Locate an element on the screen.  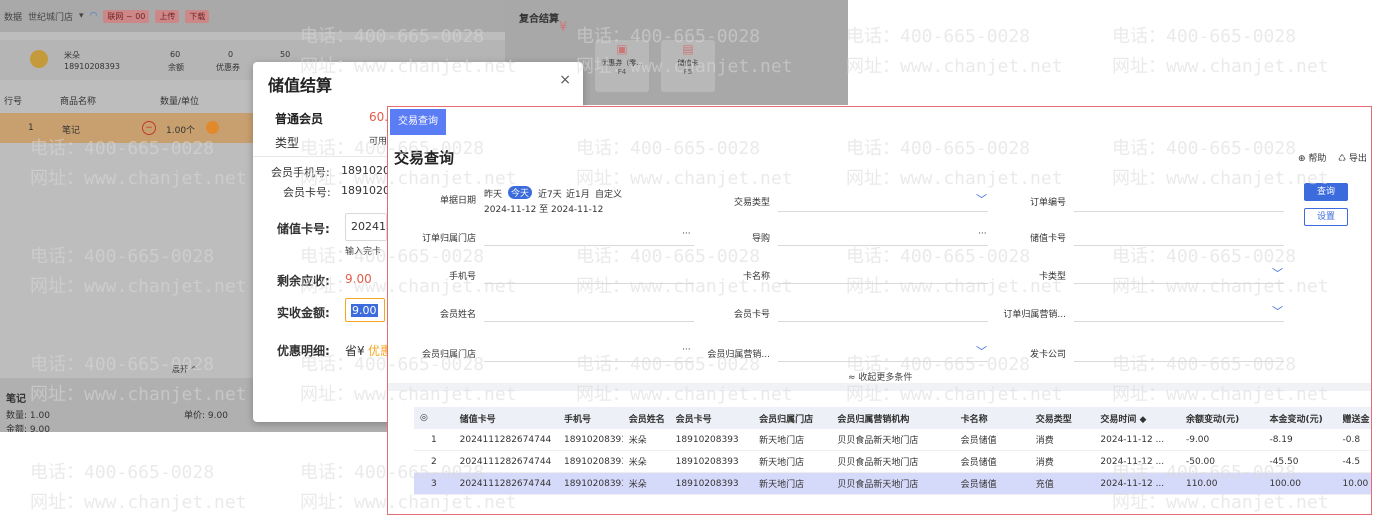
member-org-select is located at coordinates (883, 361).